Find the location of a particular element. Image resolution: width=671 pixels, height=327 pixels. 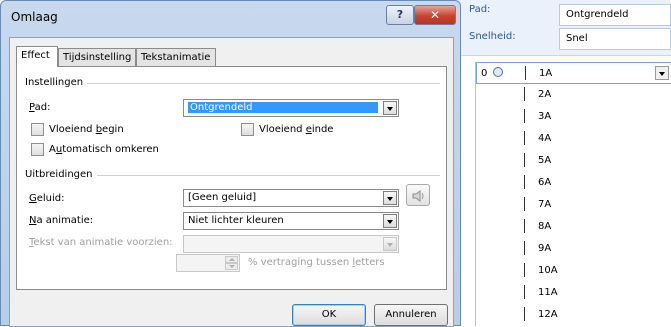

animation-list-item: 4A is located at coordinates (573, 139).